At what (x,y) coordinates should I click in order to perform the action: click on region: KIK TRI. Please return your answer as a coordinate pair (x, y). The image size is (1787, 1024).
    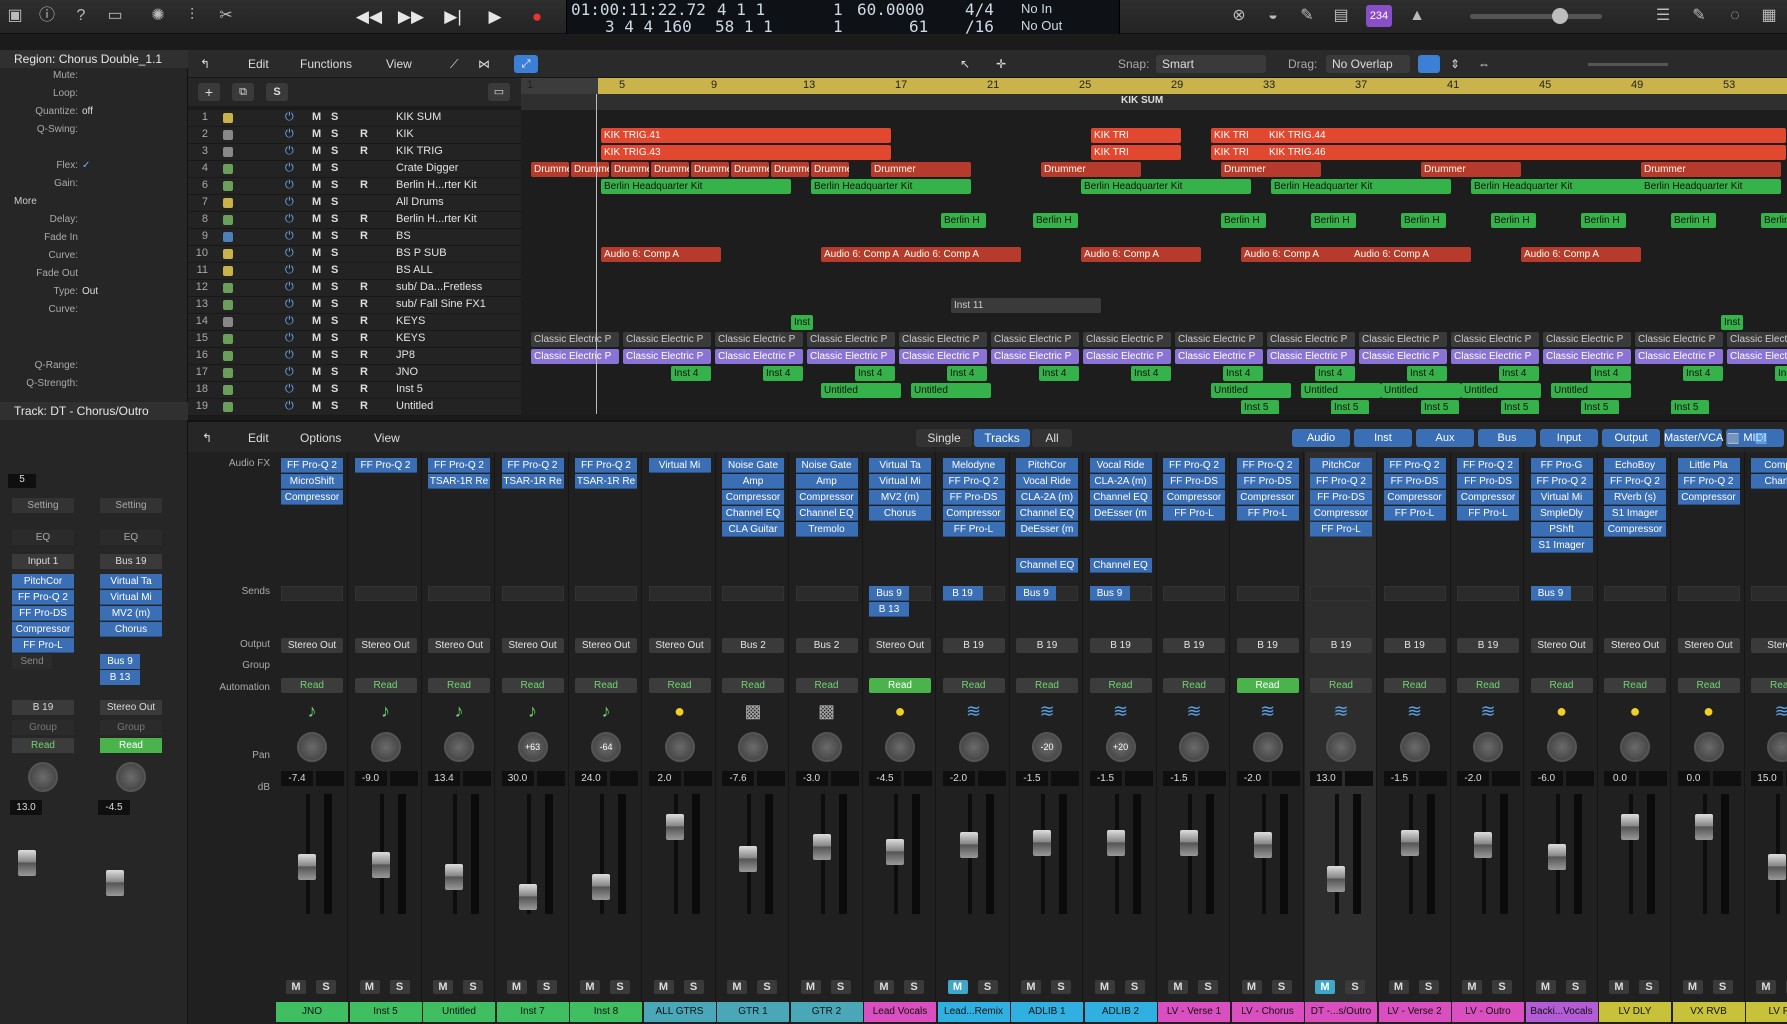
    Looking at the image, I should click on (1136, 152).